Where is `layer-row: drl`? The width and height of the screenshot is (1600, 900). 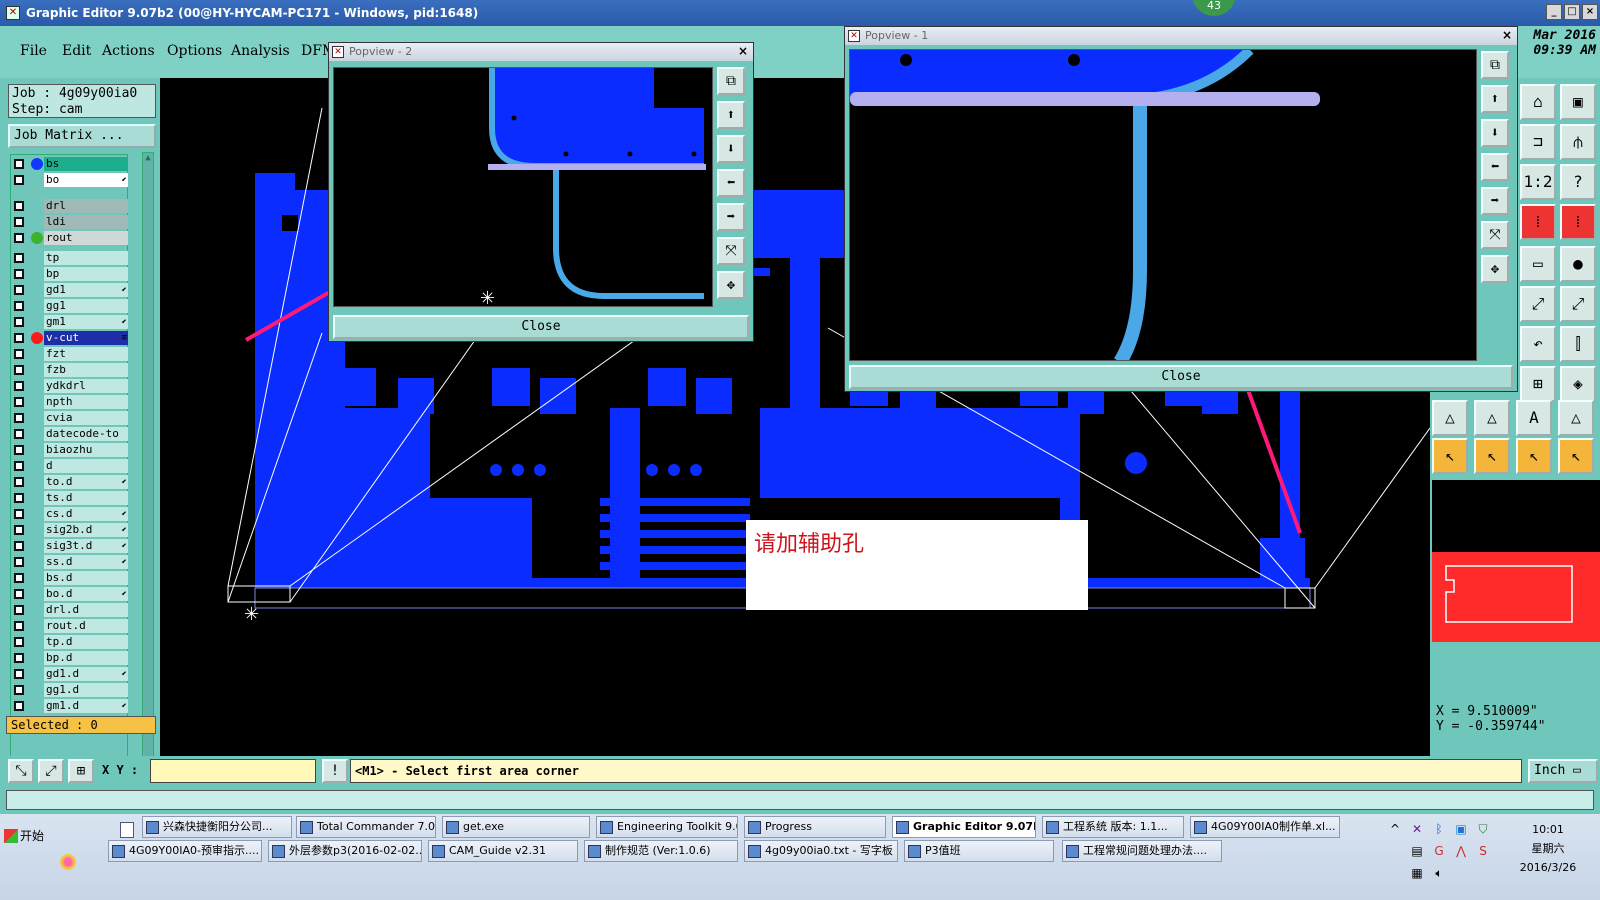
layer-row: drl is located at coordinates (70, 206).